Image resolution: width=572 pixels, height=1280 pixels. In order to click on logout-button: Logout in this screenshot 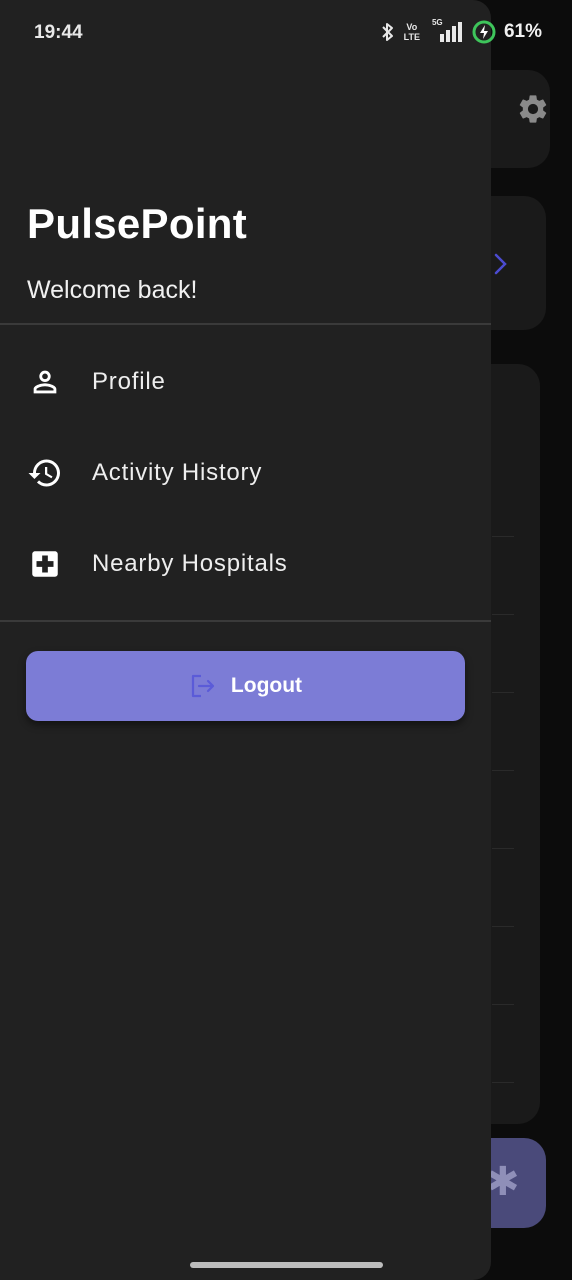, I will do `click(245, 686)`.